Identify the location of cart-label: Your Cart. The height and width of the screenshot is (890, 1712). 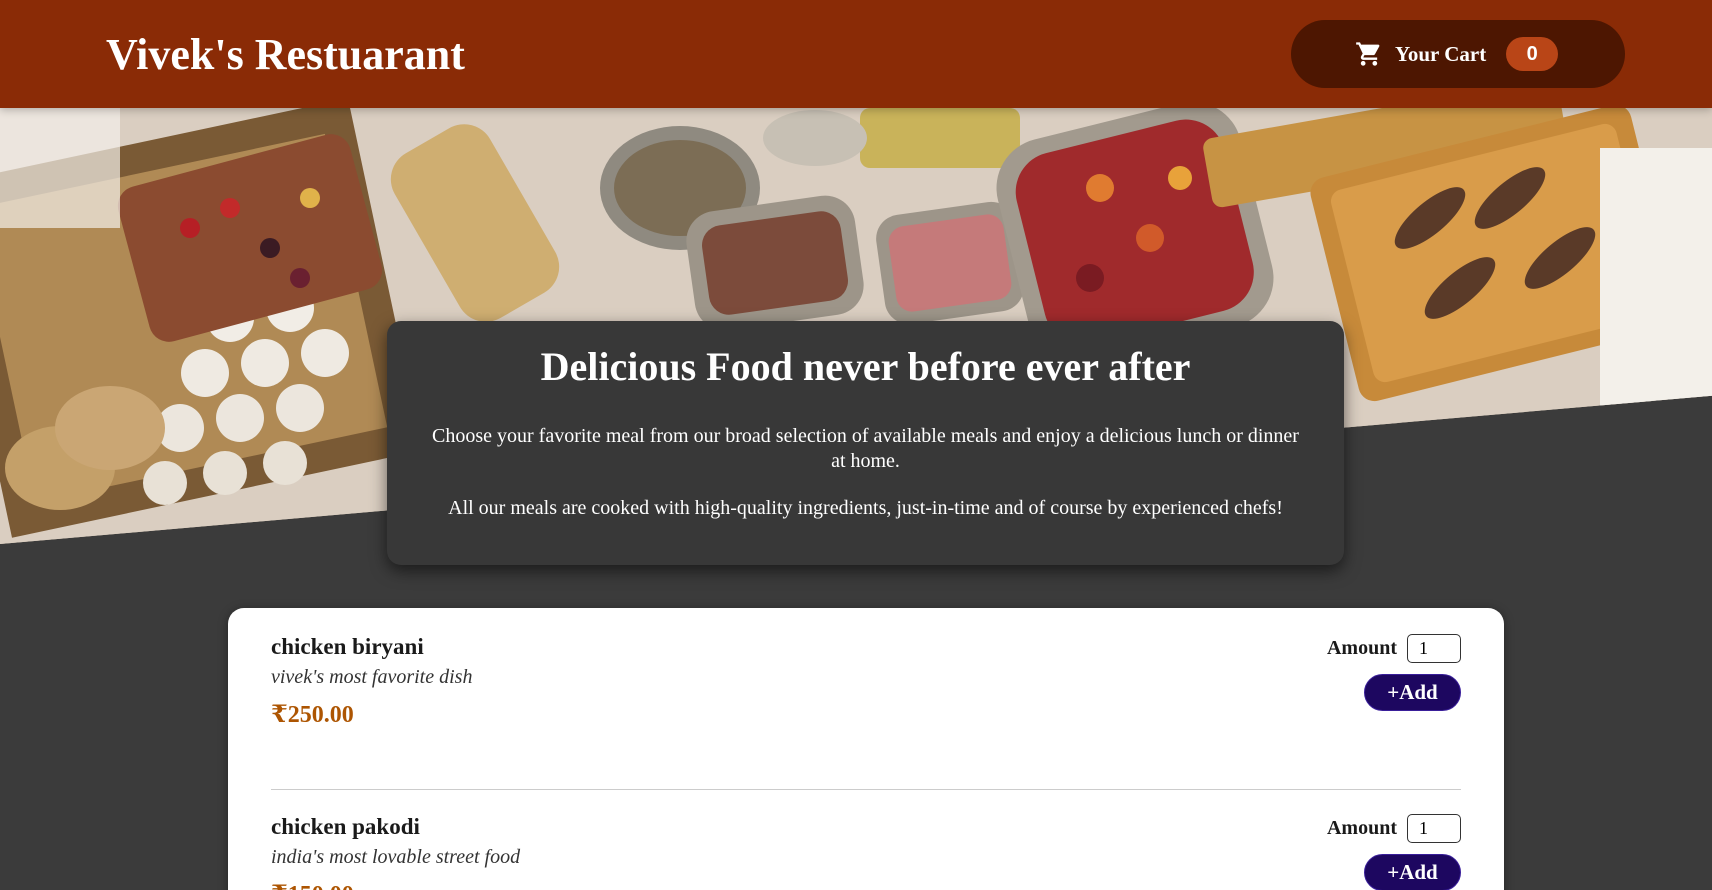
(1441, 53).